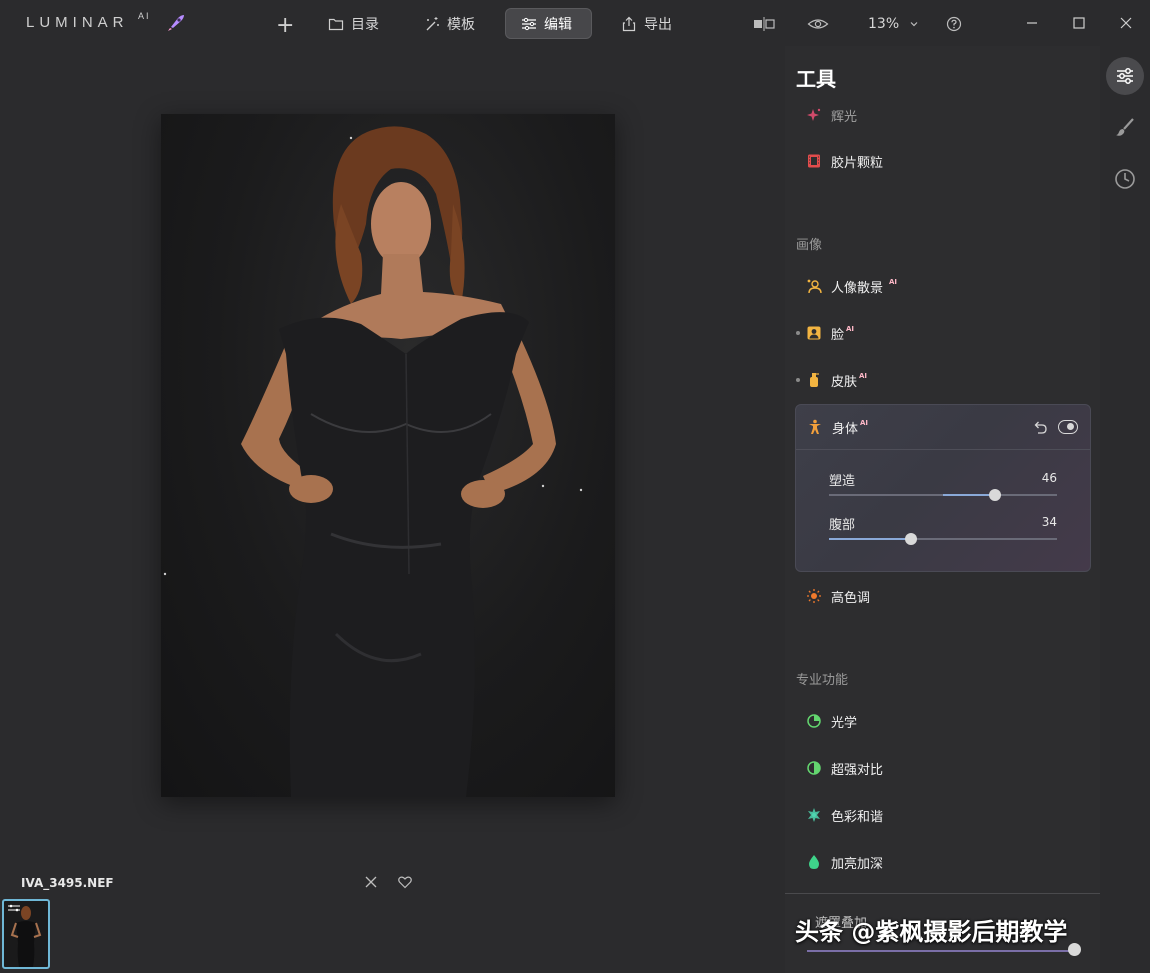  What do you see at coordinates (814, 596) in the screenshot?
I see `high-key-icon` at bounding box center [814, 596].